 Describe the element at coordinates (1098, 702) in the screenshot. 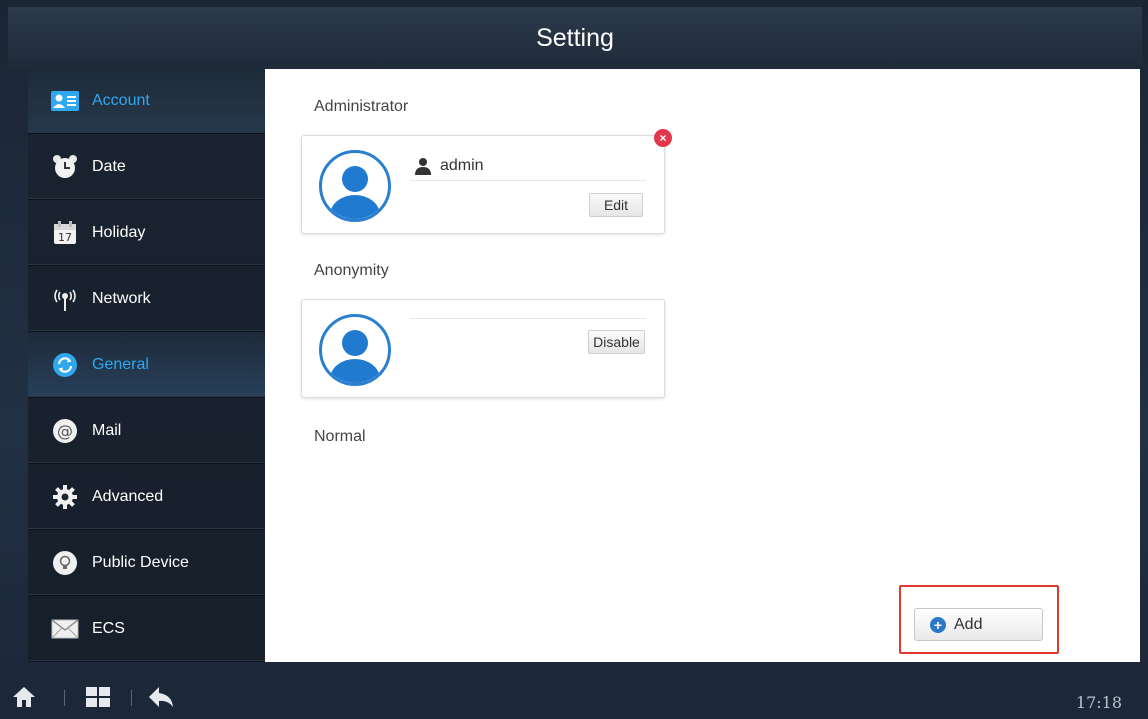

I see `clock: 17:18` at that location.